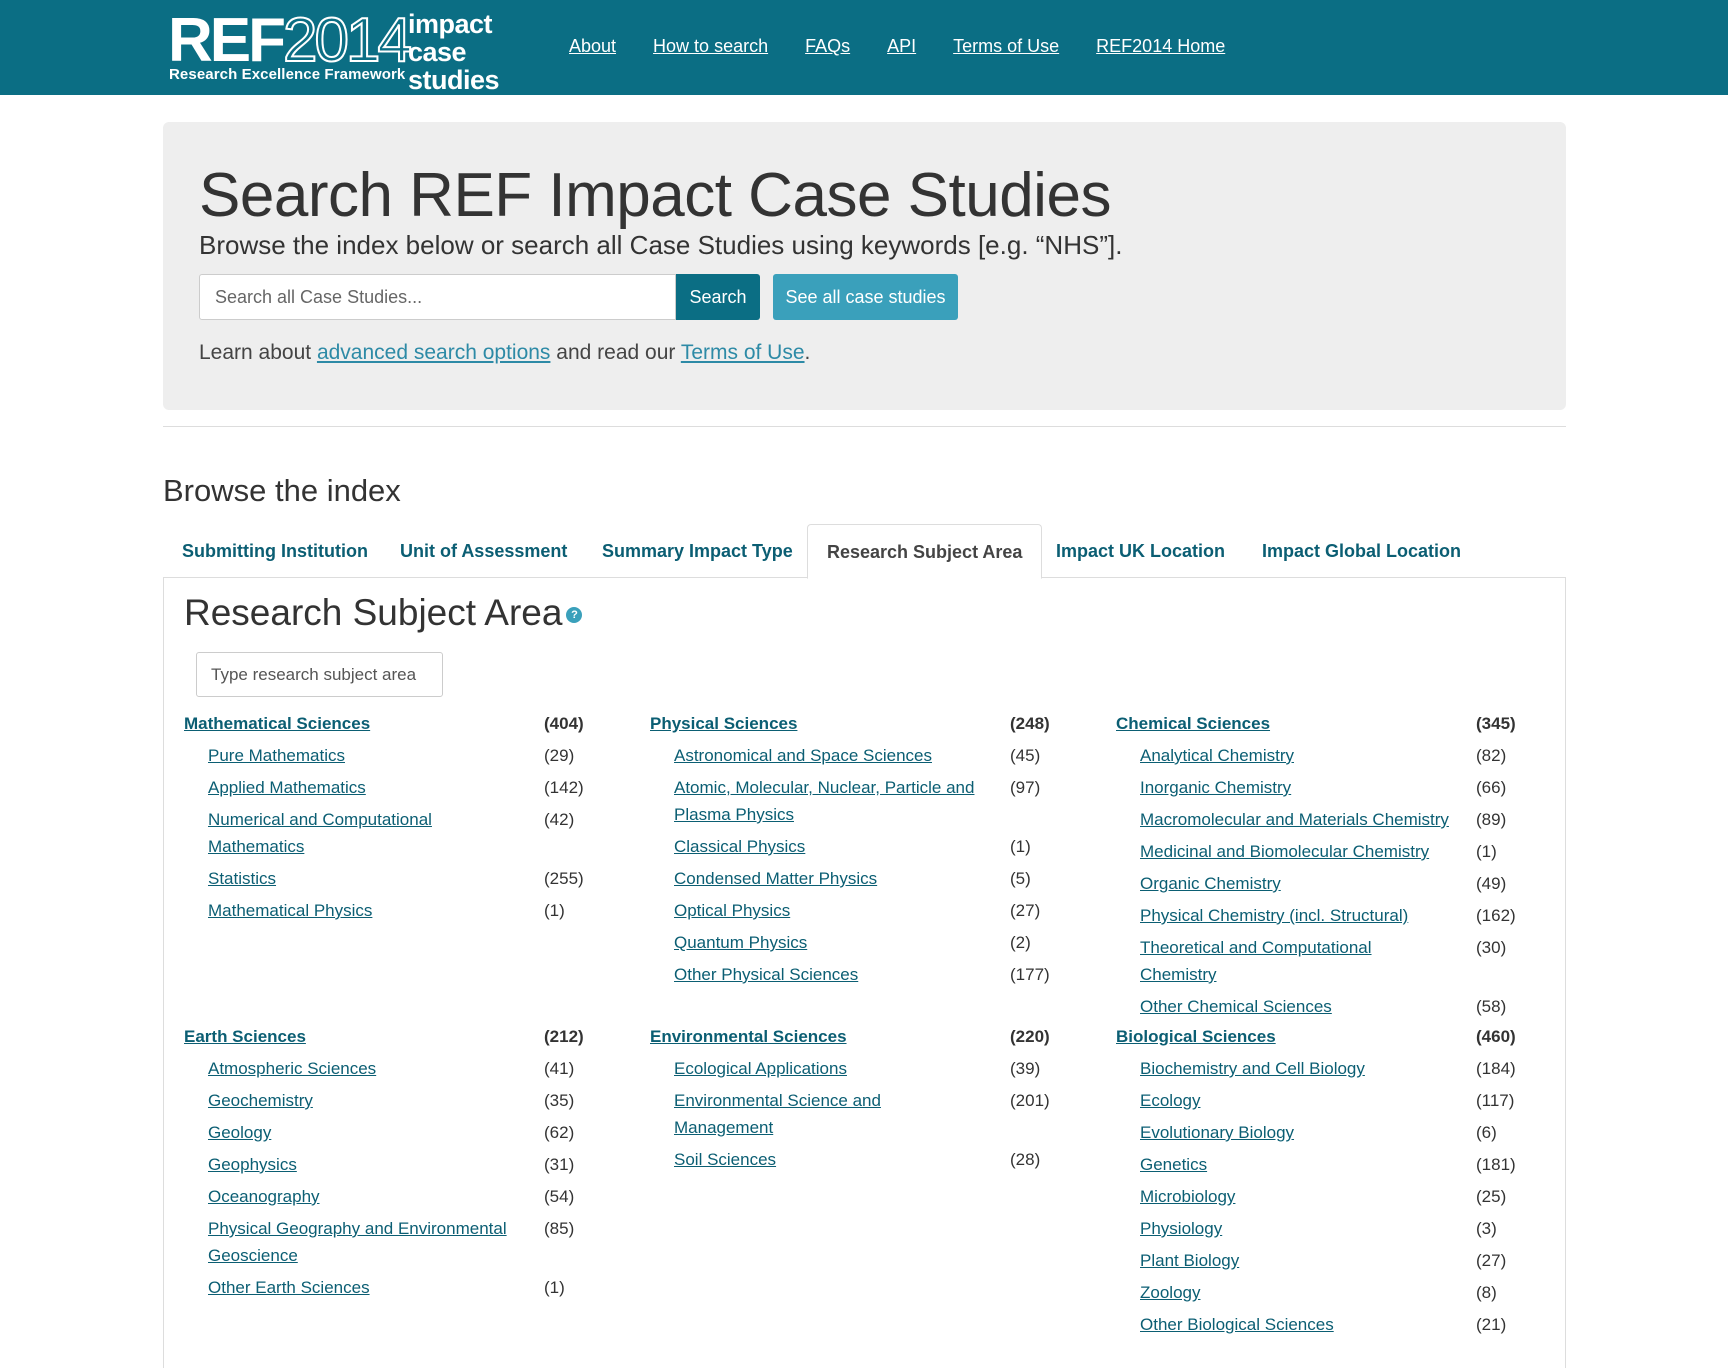 Image resolution: width=1728 pixels, height=1368 pixels. I want to click on subject-link-physiology: Physiology, so click(1295, 1228).